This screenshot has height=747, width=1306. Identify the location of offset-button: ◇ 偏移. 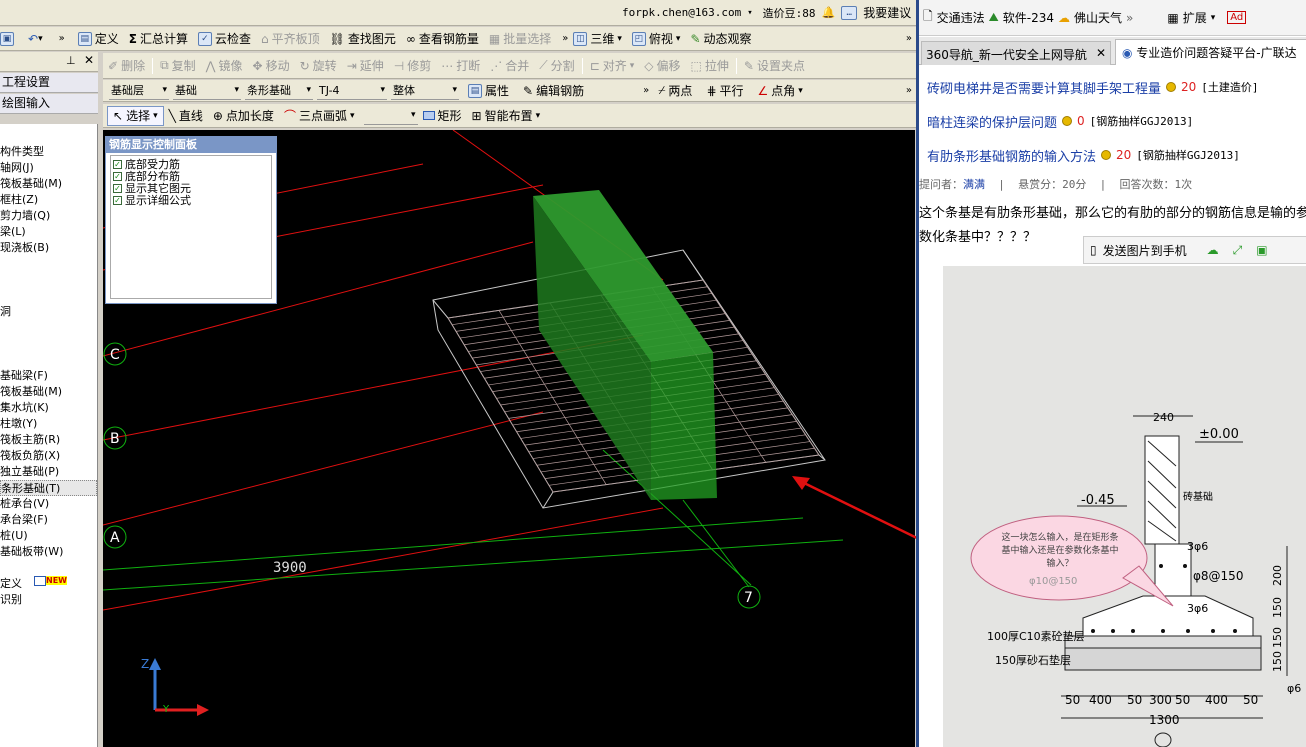
(662, 66).